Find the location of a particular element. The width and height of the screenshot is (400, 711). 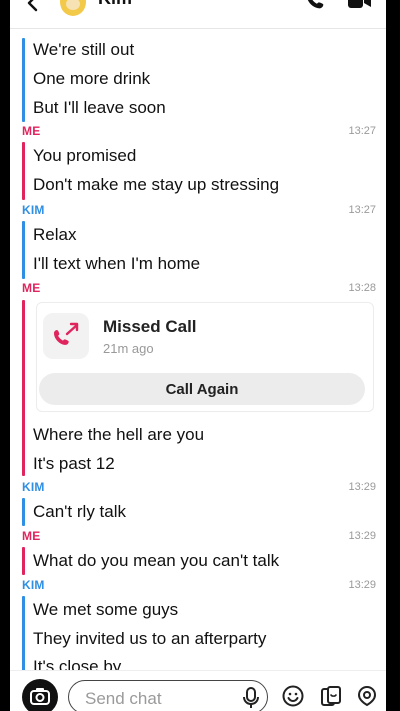

send-chat-input is located at coordinates (160, 699).